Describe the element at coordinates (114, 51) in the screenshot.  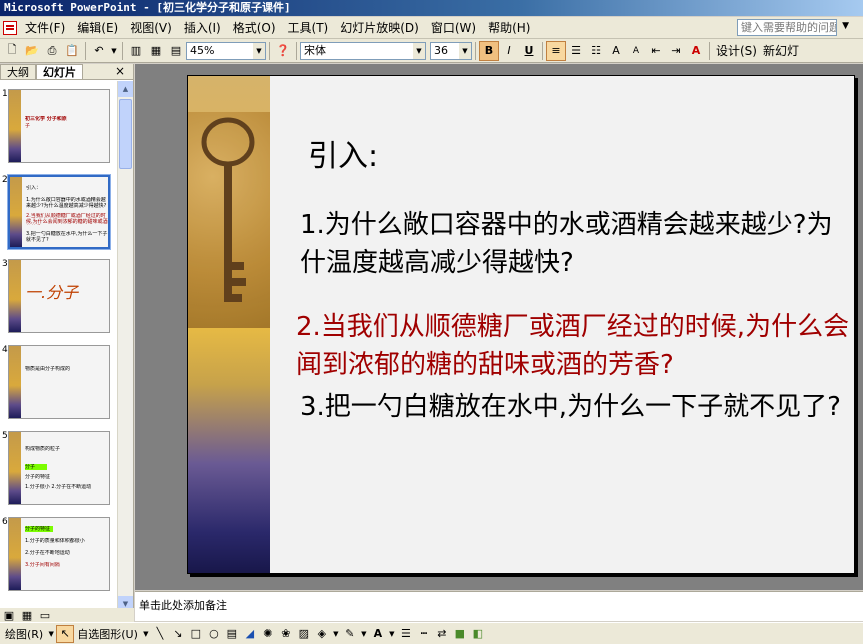
I see `undo-dropdown-icon: ▼` at that location.